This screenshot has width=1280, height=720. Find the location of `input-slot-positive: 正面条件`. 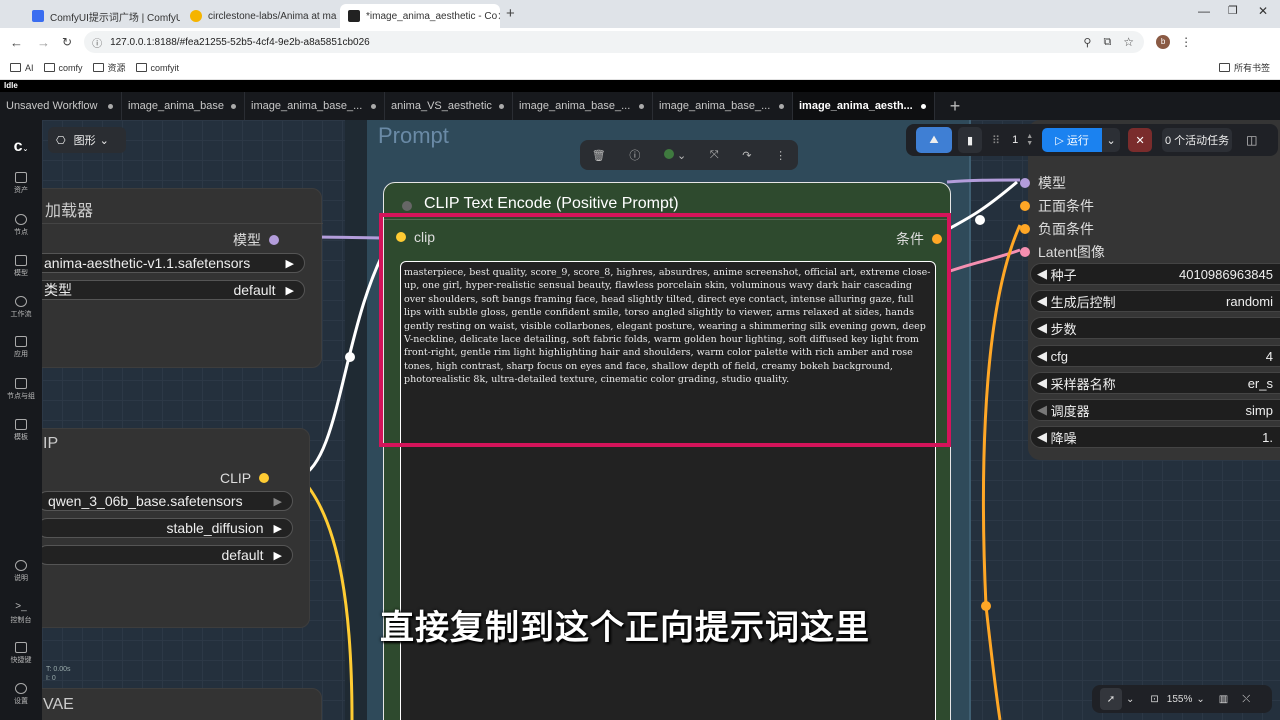

input-slot-positive: 正面条件 is located at coordinates (1057, 206).